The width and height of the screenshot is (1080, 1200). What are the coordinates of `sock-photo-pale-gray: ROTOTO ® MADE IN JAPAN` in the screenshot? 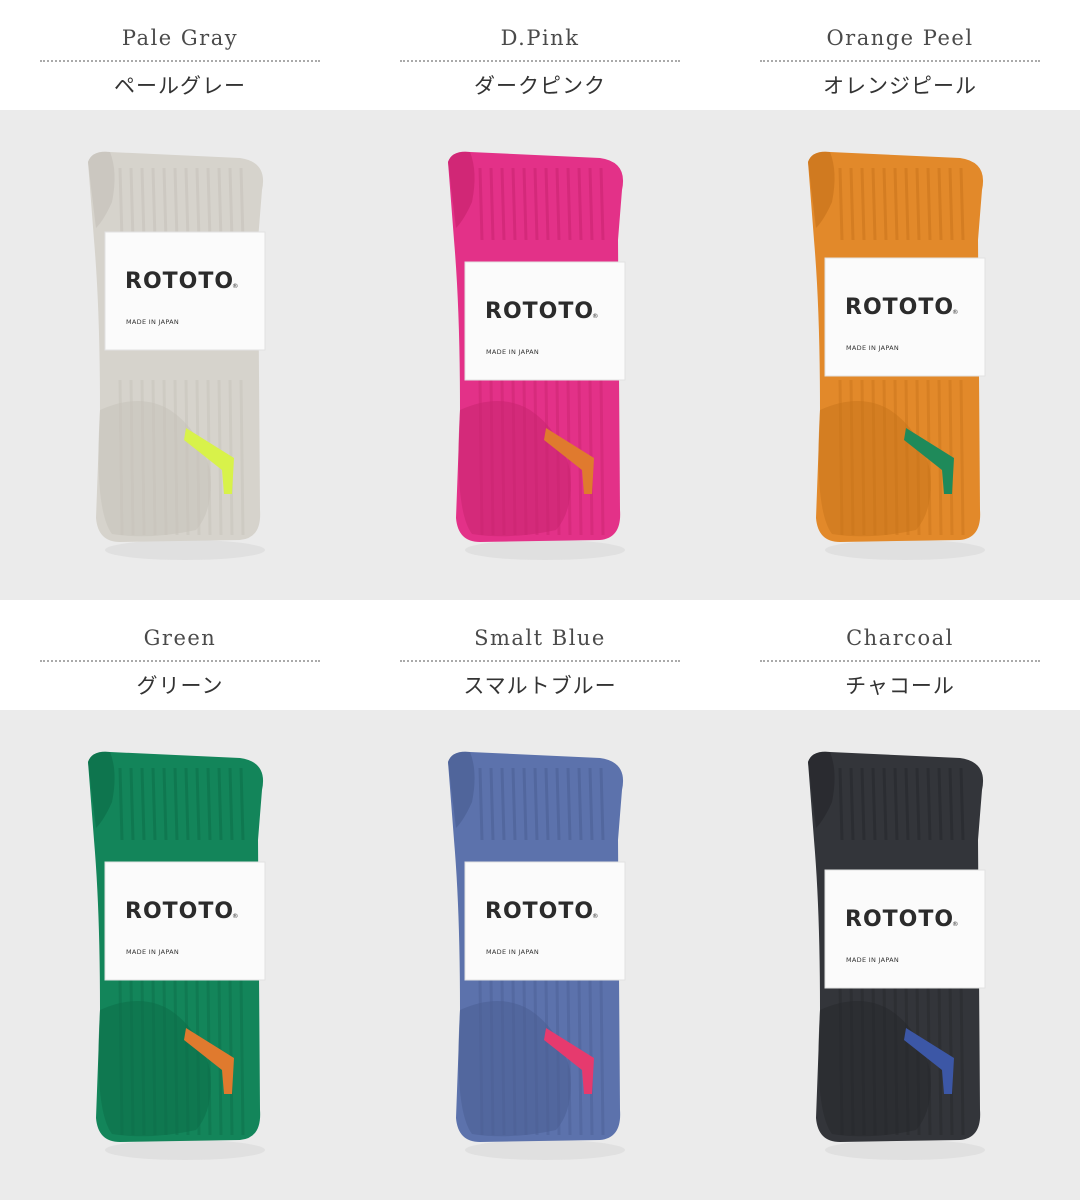 It's located at (180, 355).